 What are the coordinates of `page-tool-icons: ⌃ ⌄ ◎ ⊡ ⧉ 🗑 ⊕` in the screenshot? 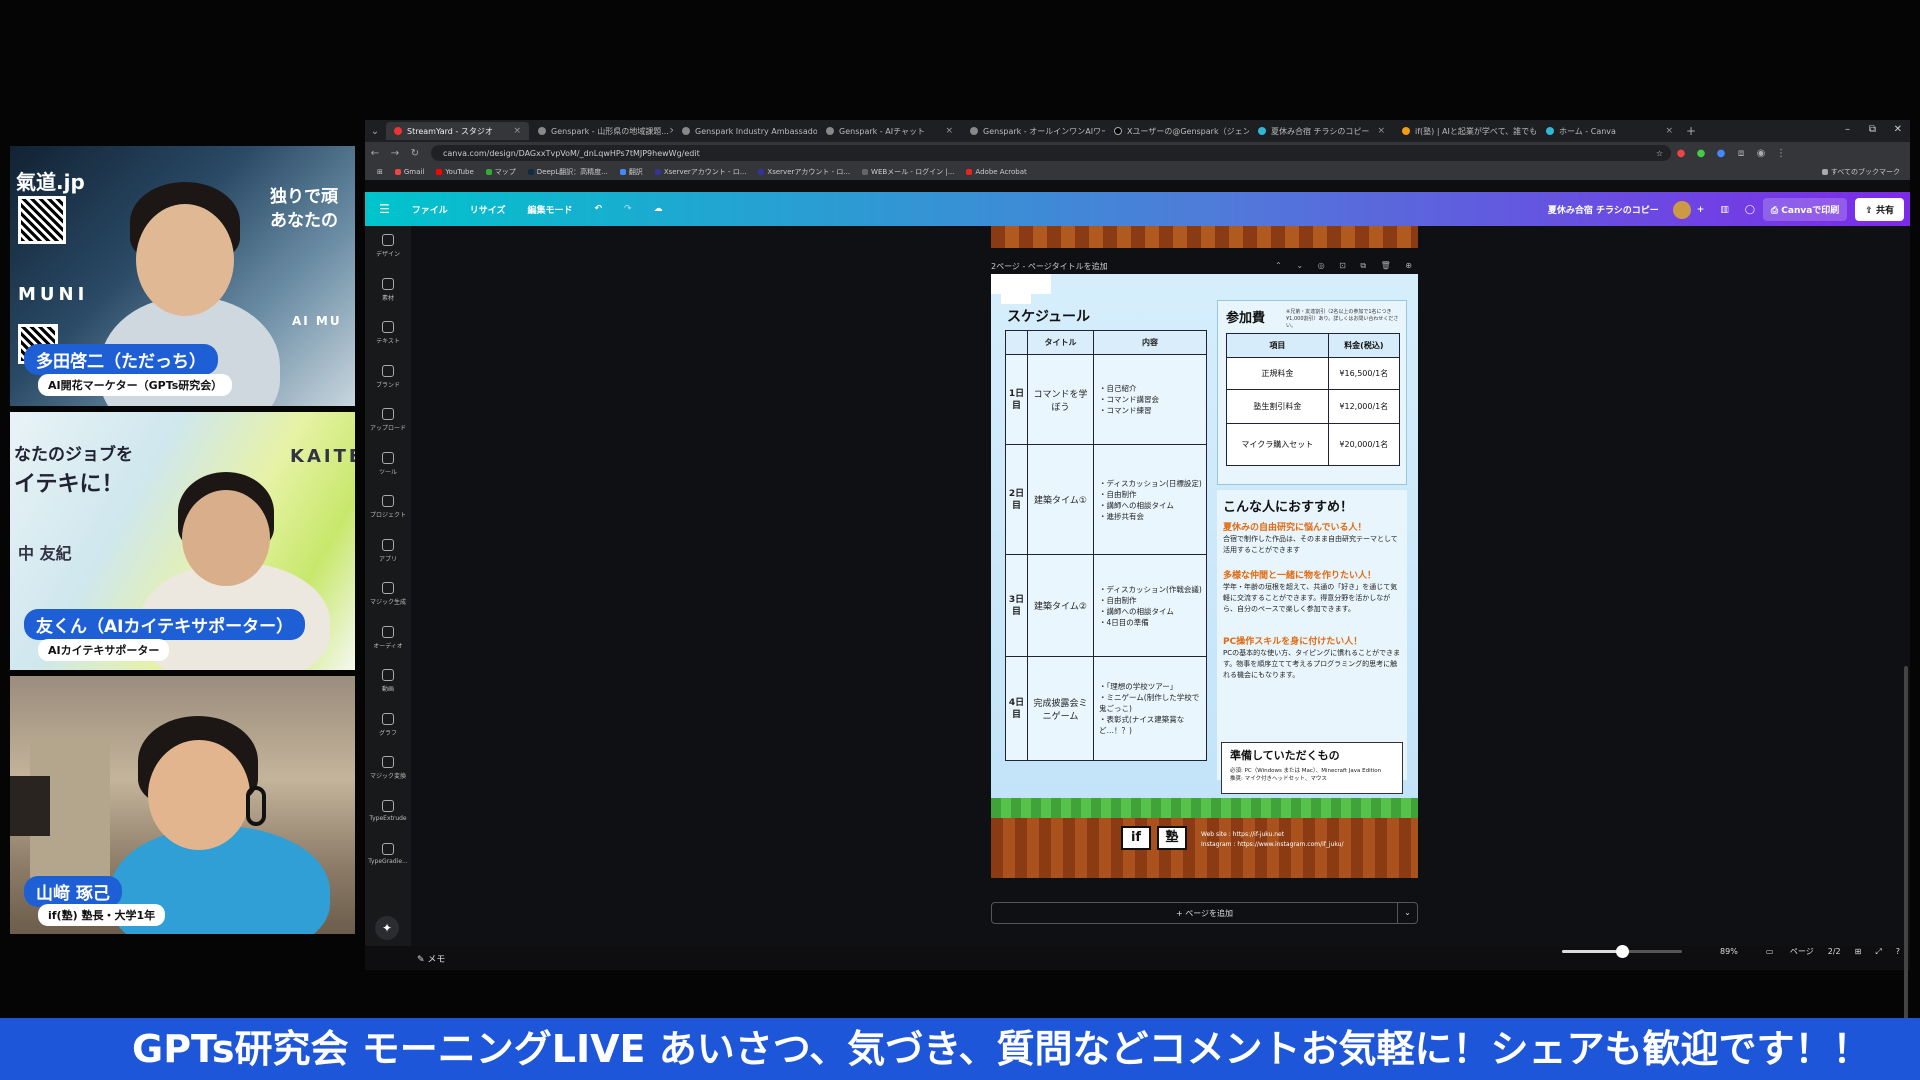 It's located at (1346, 266).